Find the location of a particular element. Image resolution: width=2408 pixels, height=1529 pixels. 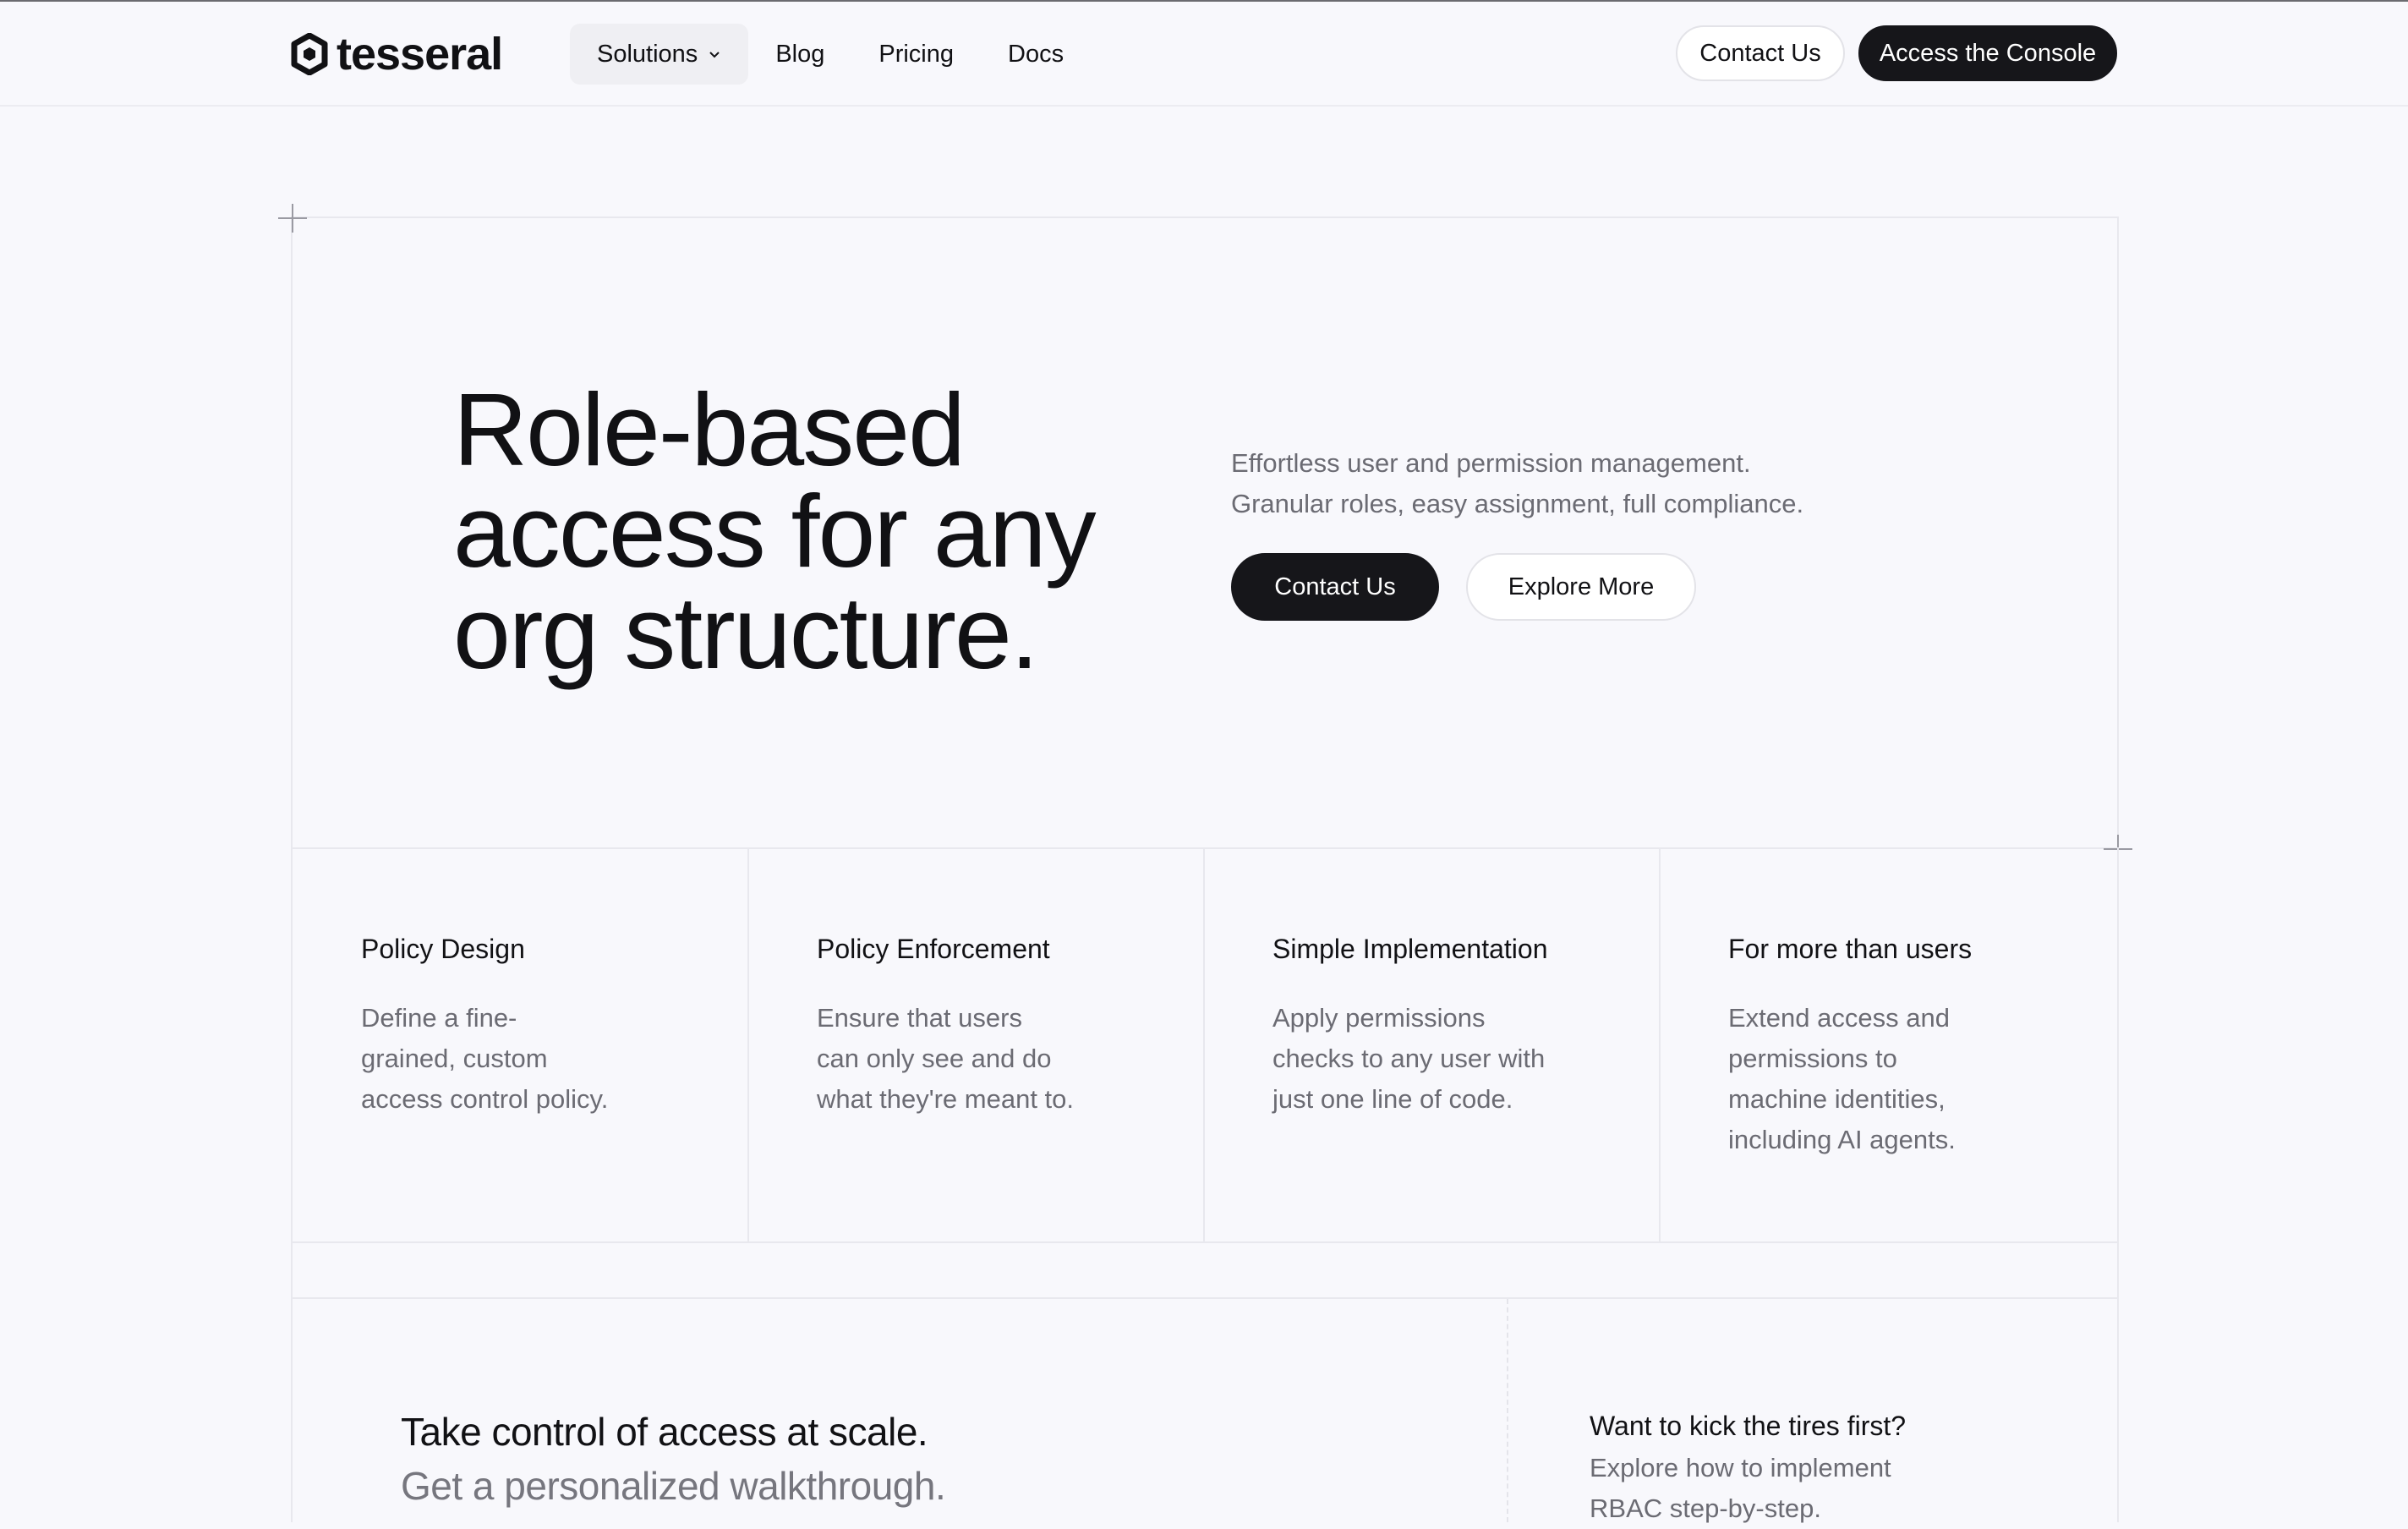

nav-item-label: Solutions is located at coordinates (647, 54).